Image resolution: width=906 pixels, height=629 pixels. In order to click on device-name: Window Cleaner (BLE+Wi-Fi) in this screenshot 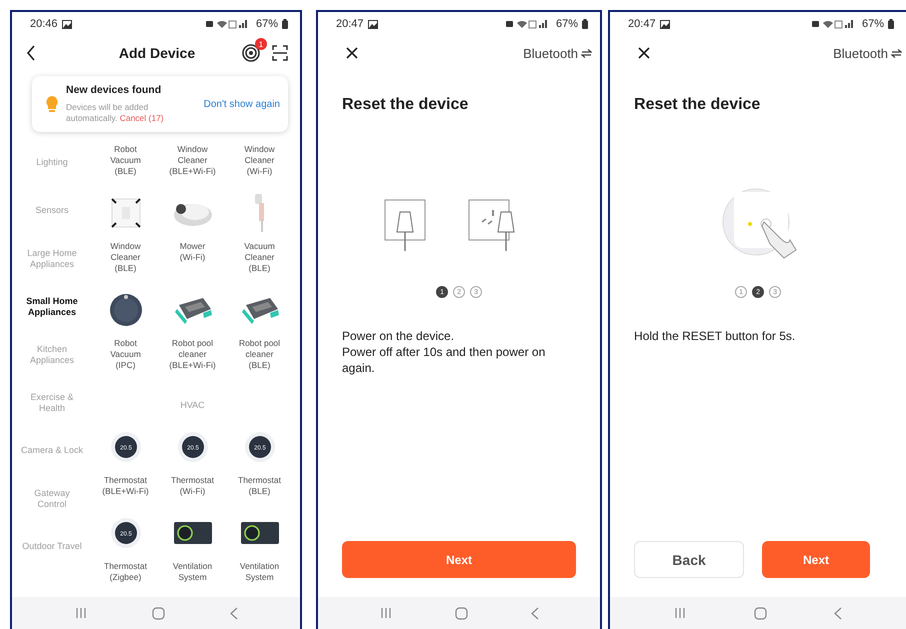, I will do `click(192, 160)`.